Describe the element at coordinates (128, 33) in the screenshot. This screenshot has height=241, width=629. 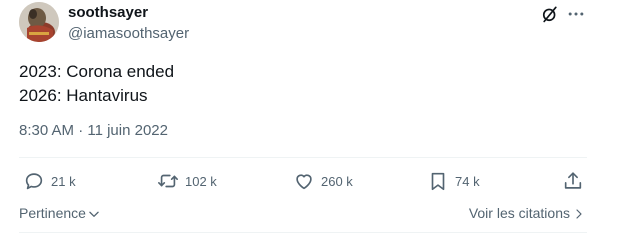
I see `author-handle: @iamasoothsayer` at that location.